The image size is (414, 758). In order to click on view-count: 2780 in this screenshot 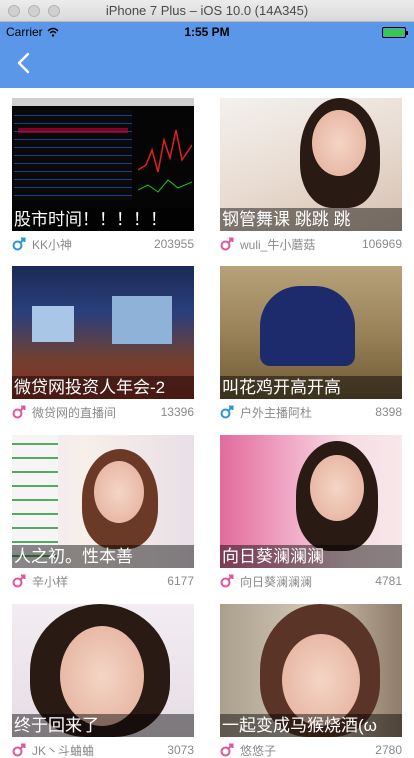, I will do `click(388, 750)`.